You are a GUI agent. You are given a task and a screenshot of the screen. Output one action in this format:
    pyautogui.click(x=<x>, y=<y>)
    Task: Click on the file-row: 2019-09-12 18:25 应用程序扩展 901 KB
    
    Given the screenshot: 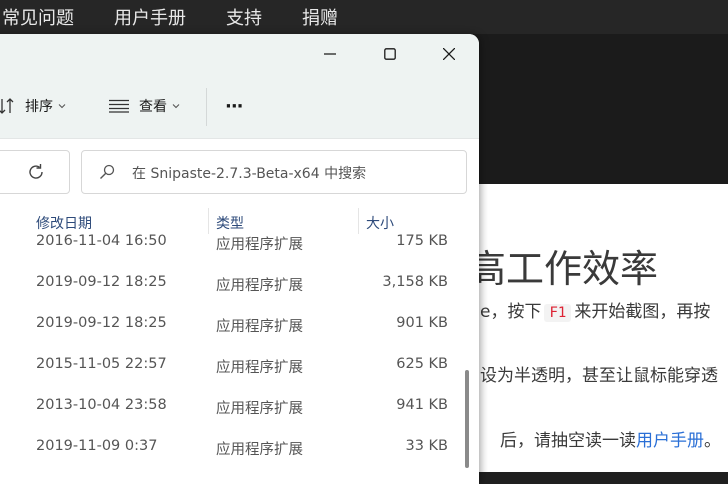 What is the action you would take?
    pyautogui.click(x=230, y=334)
    